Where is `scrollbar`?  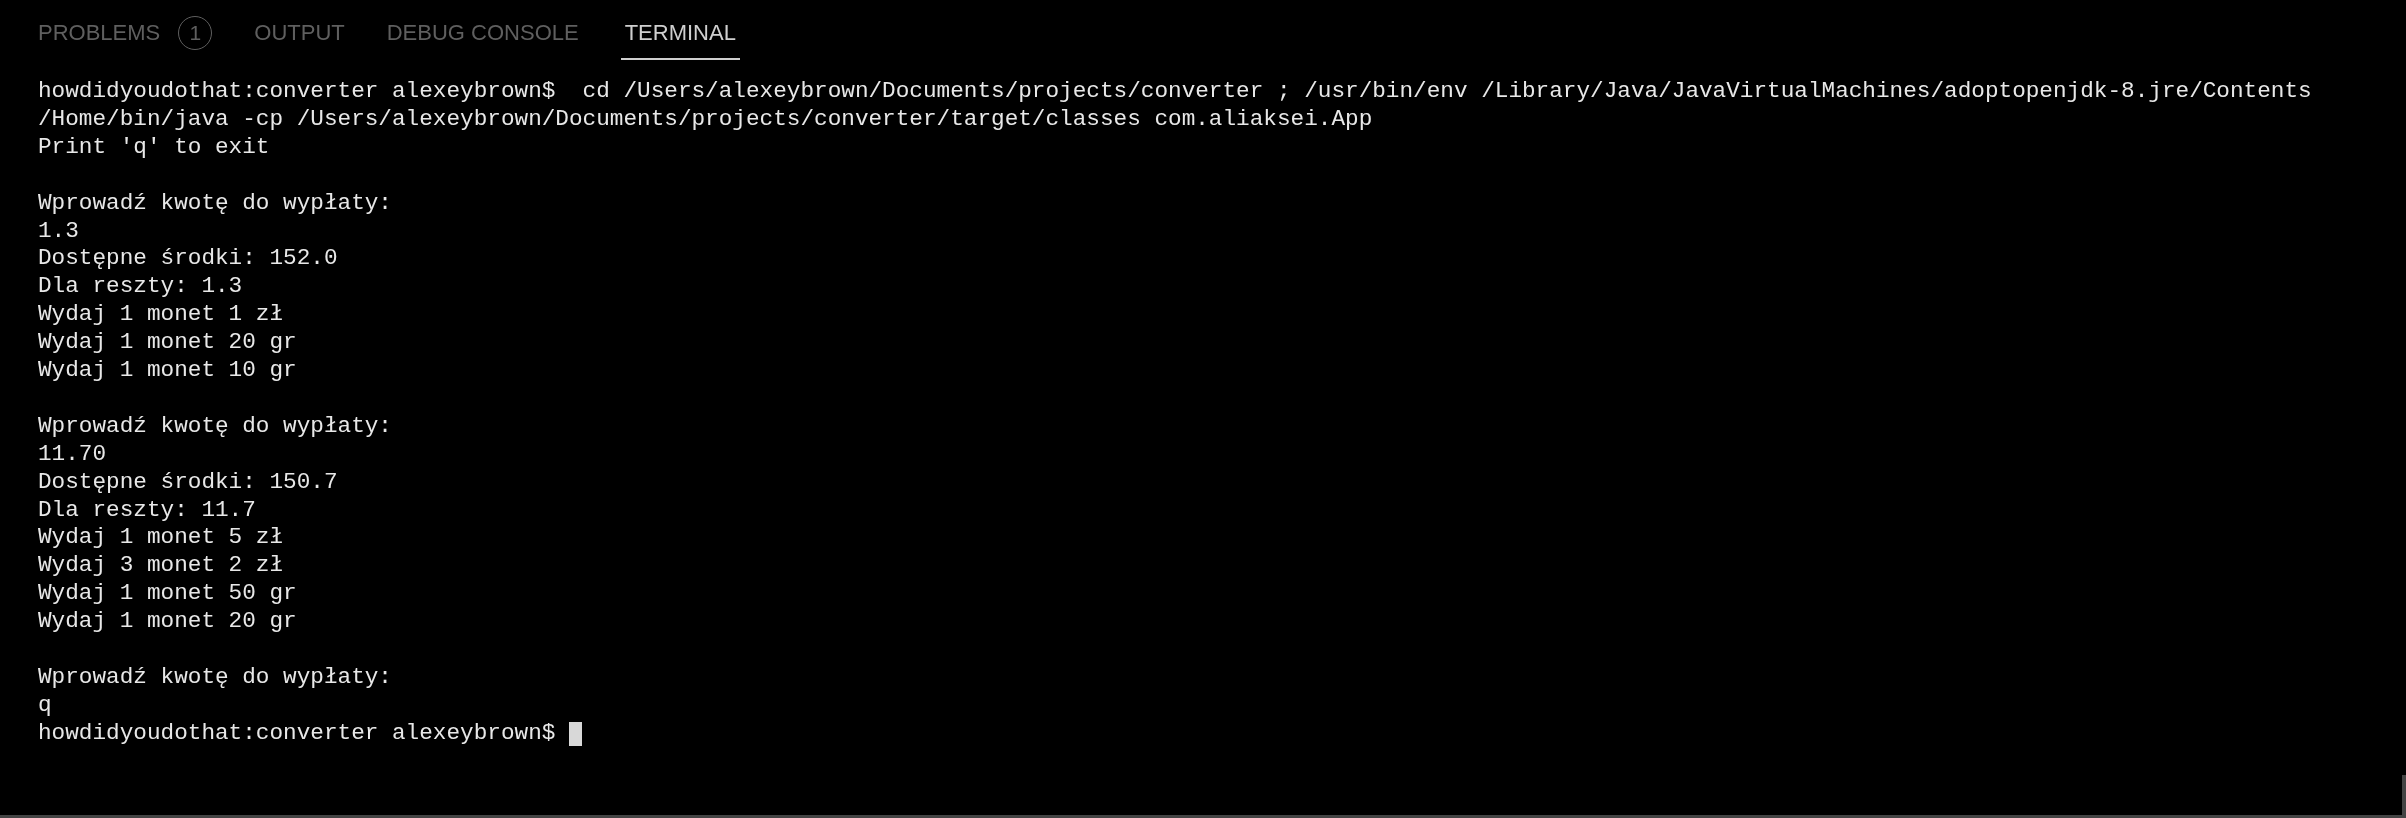 scrollbar is located at coordinates (2404, 795).